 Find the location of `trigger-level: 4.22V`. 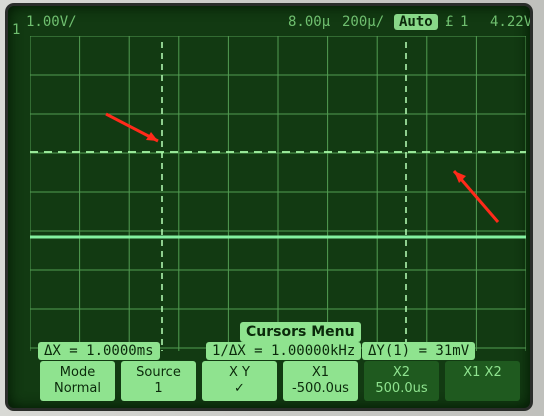

trigger-level: 4.22V is located at coordinates (510, 22).